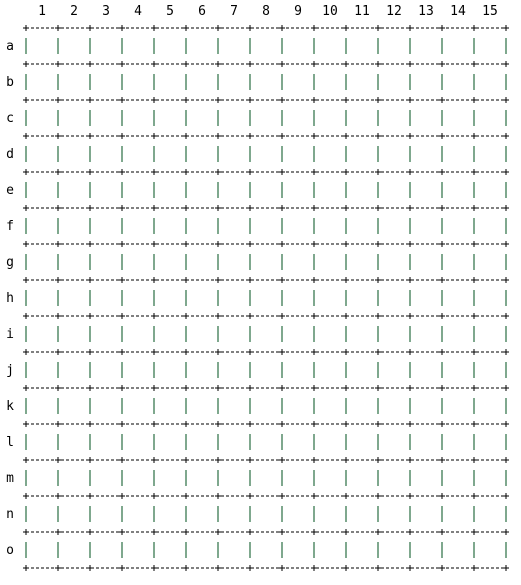 The image size is (521, 585). I want to click on board-cell-a2, so click(74, 46).